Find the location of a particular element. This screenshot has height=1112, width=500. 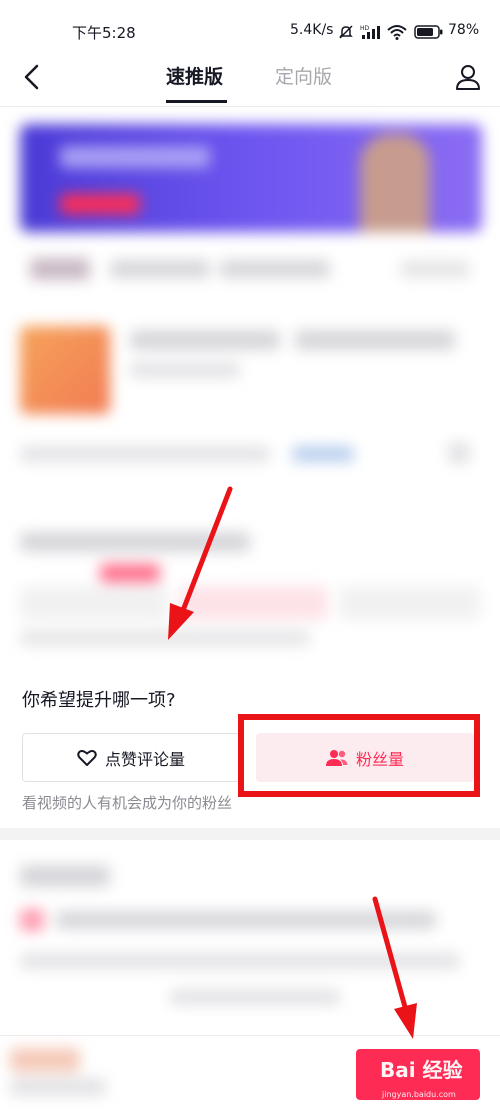

user-icon is located at coordinates (468, 77).